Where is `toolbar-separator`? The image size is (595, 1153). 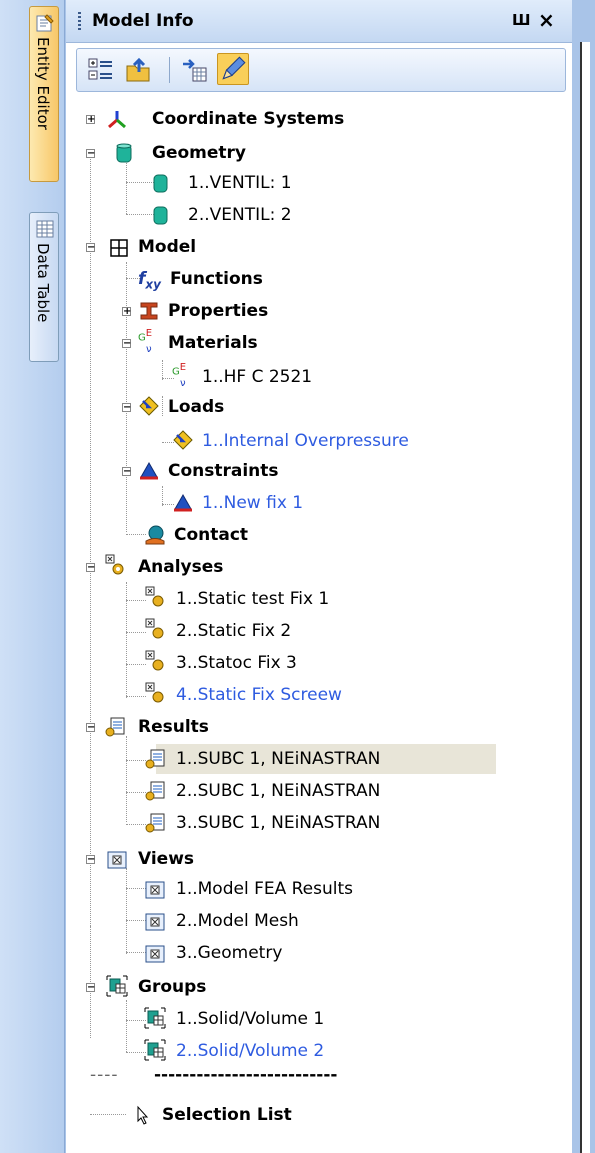
toolbar-separator is located at coordinates (169, 70).